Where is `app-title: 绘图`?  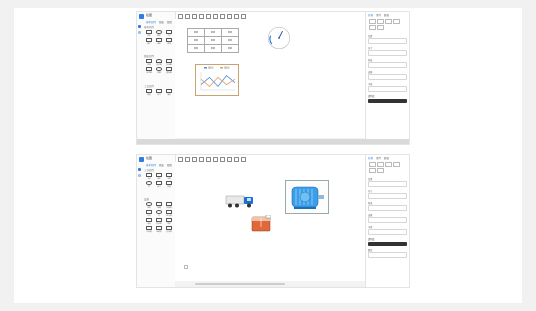 app-title: 绘图 is located at coordinates (149, 15).